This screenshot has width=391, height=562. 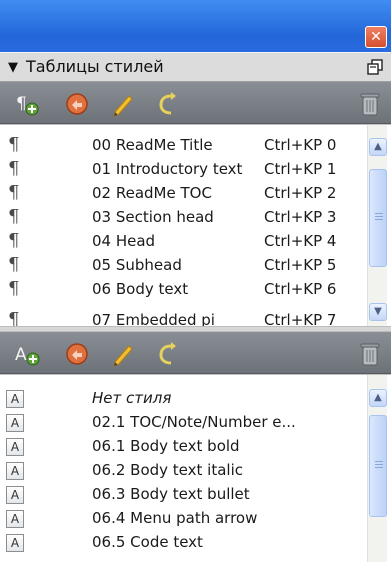 I want to click on paragraph-list-scrollbar: ▲ ▼, so click(x=377, y=225).